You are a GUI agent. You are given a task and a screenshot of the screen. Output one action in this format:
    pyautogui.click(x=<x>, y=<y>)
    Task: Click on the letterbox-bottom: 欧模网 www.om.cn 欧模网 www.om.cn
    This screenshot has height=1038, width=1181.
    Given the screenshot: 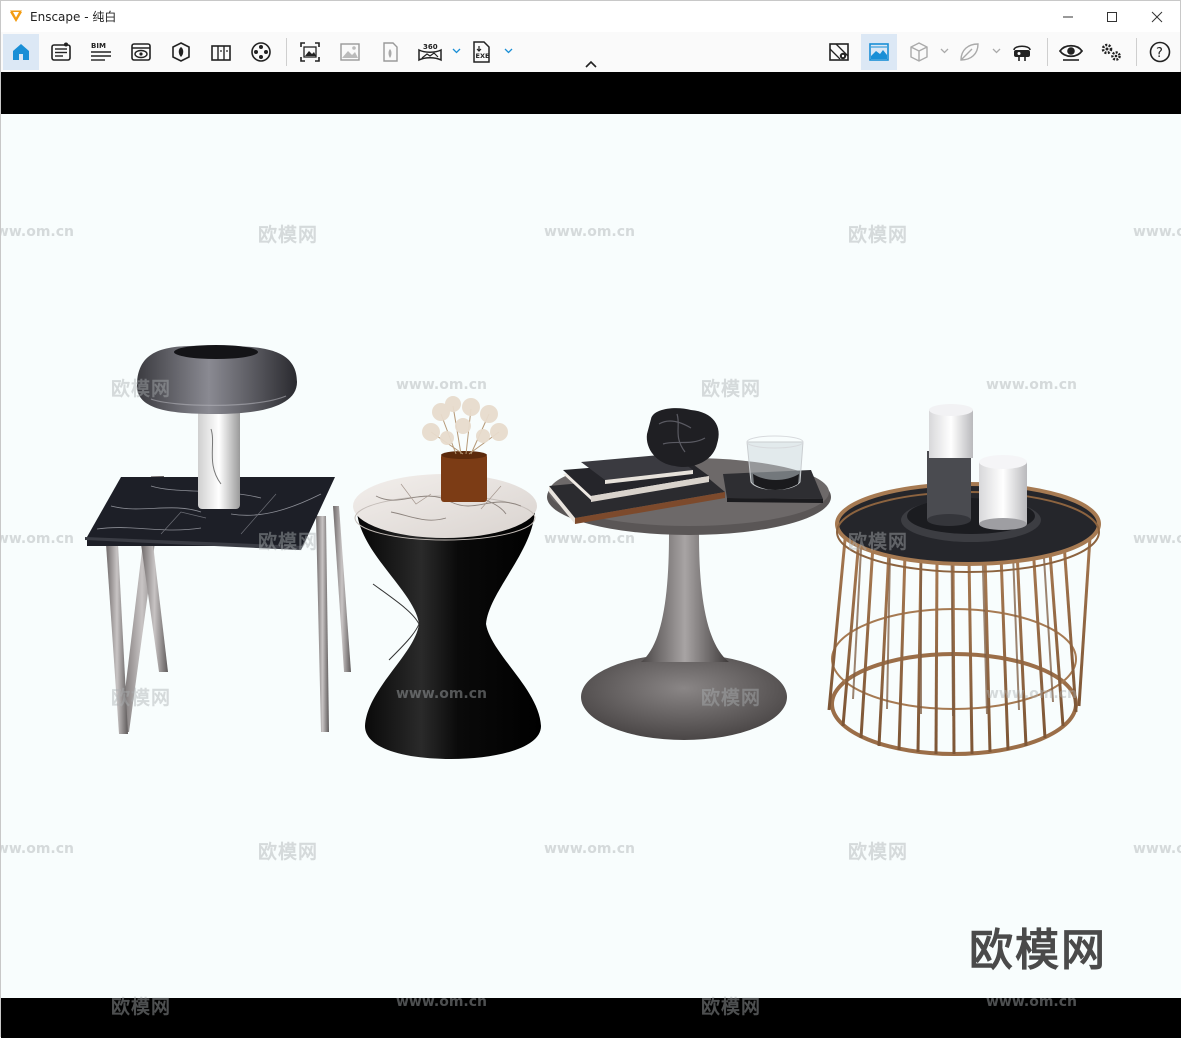 What is the action you would take?
    pyautogui.click(x=591, y=1016)
    